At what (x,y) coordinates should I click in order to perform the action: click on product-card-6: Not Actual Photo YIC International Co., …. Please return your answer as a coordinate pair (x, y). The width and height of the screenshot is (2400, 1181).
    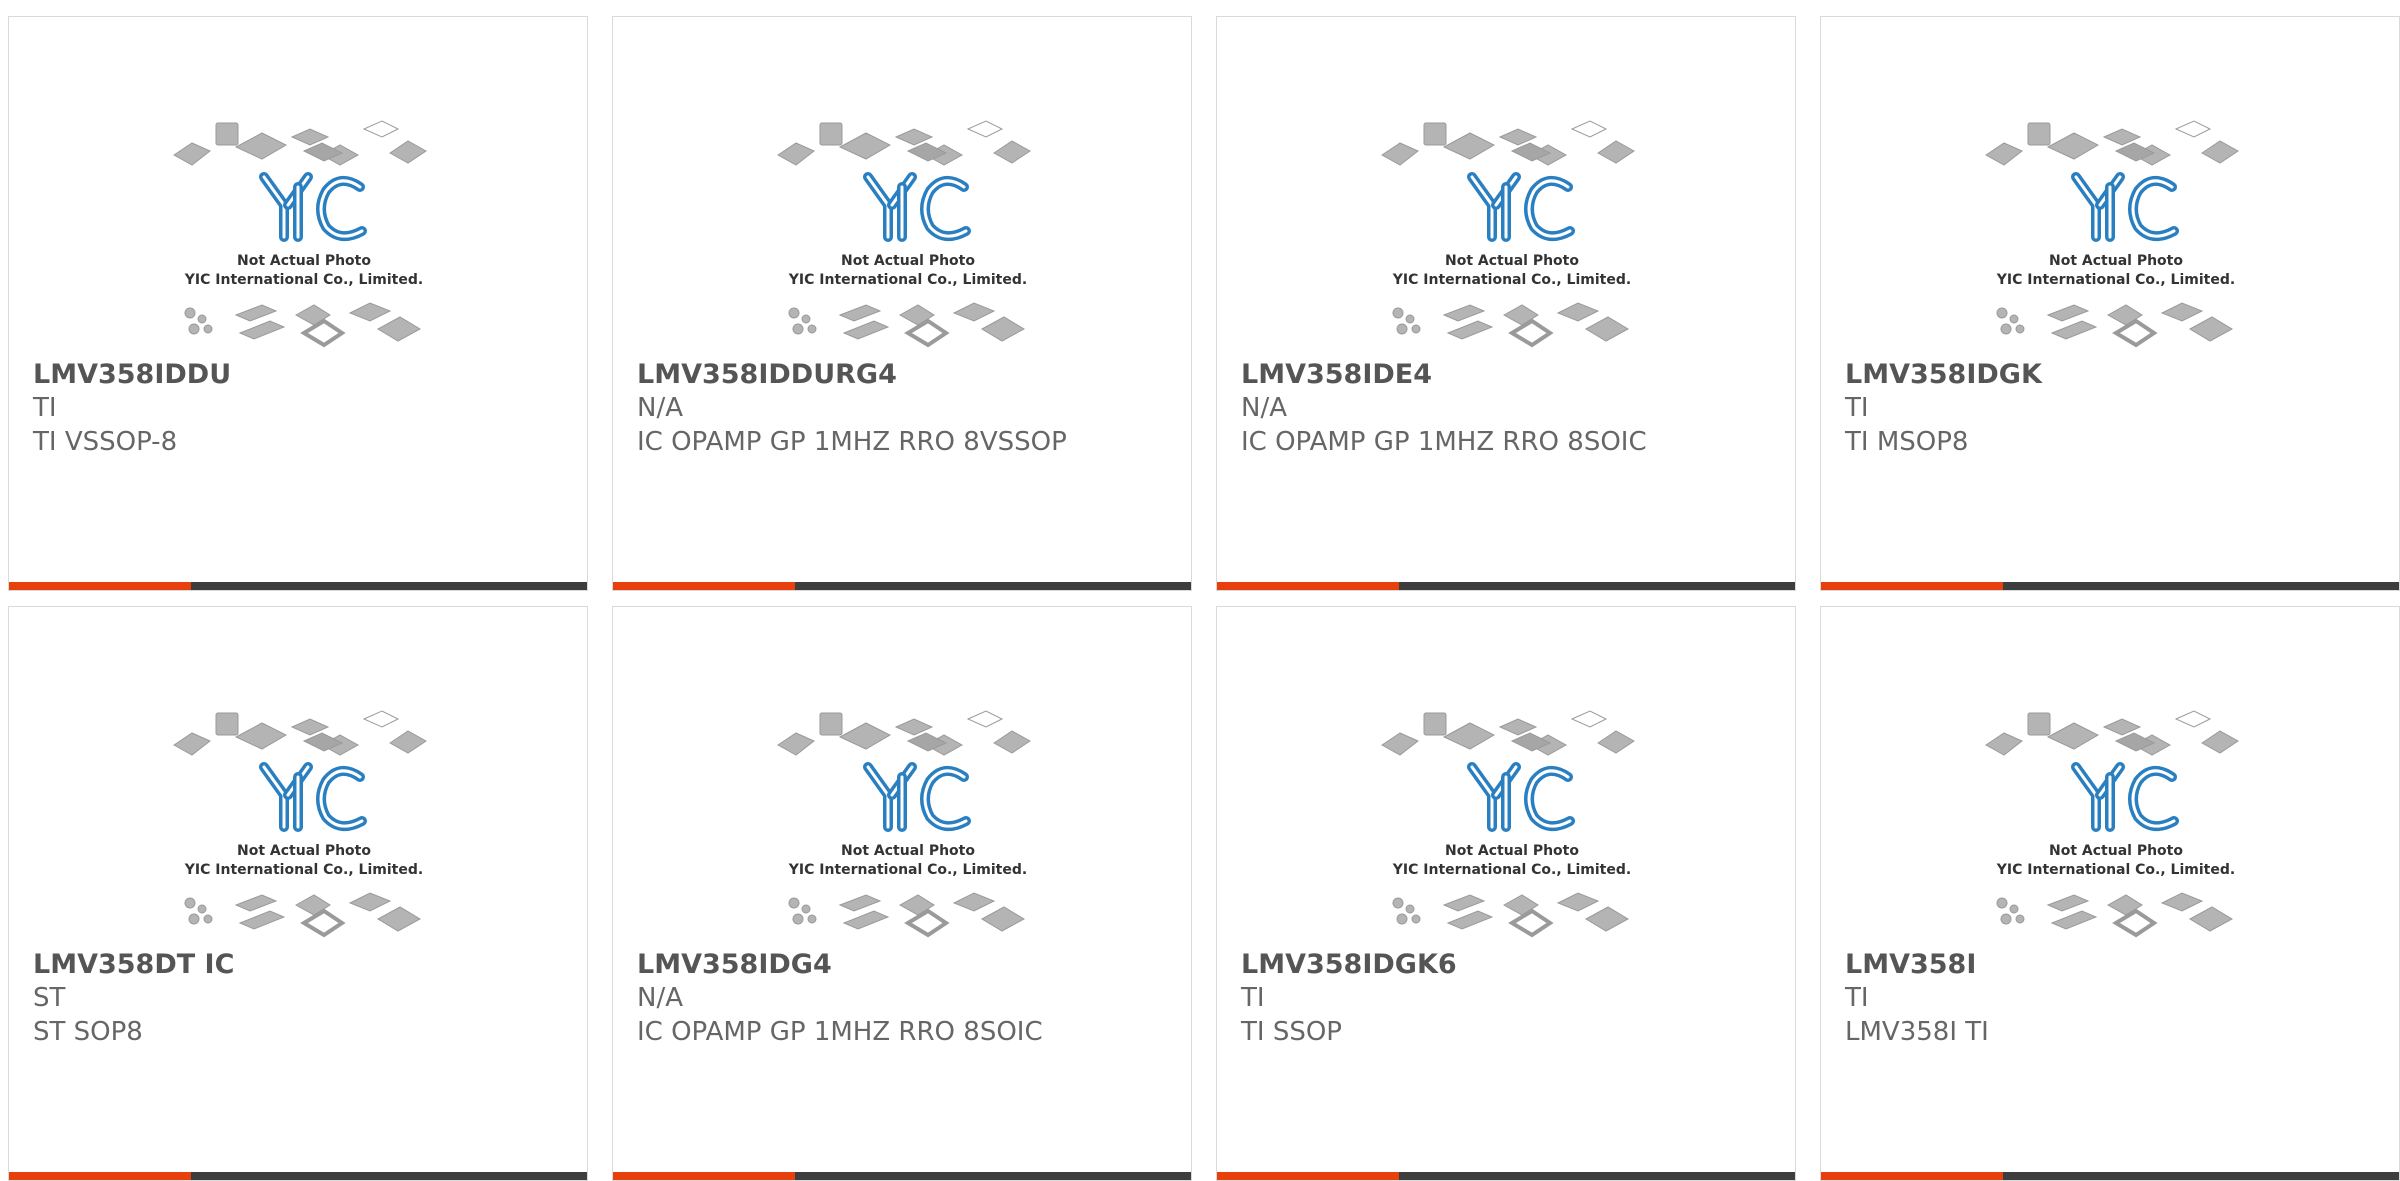
    Looking at the image, I should click on (902, 893).